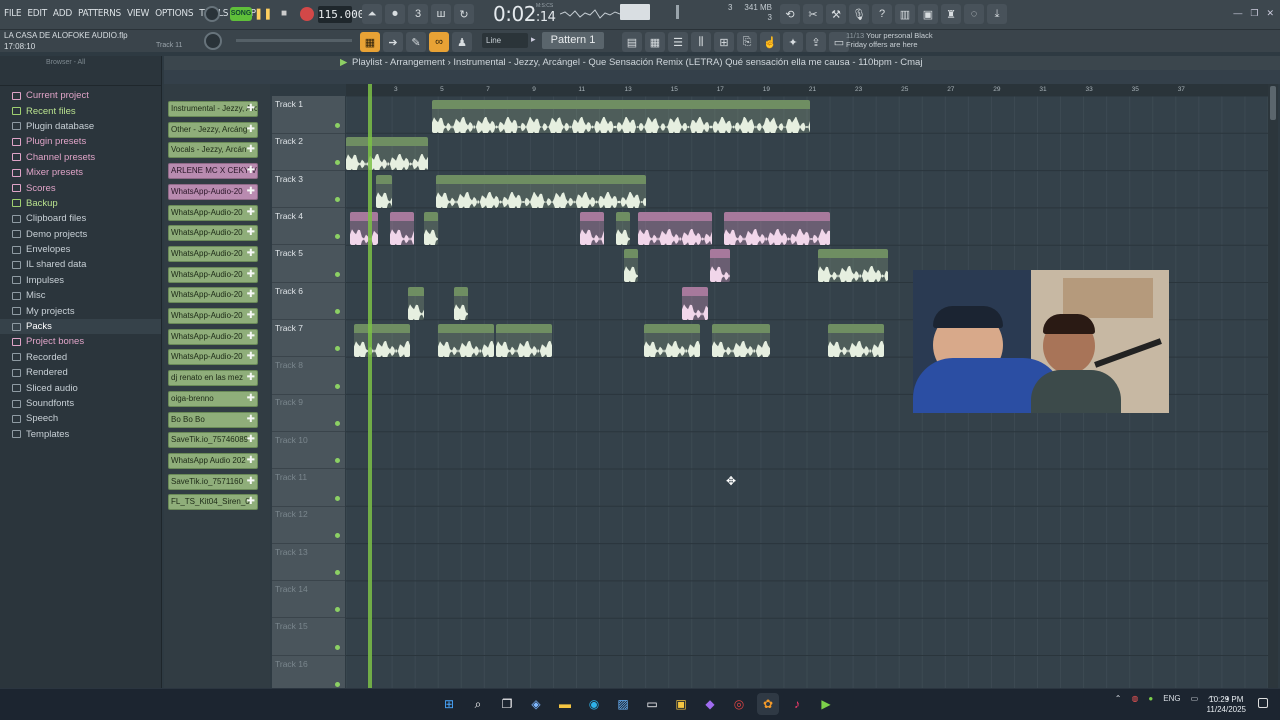 The width and height of the screenshot is (1280, 720). I want to click on antivirus-icon: ◍, so click(1134, 698).